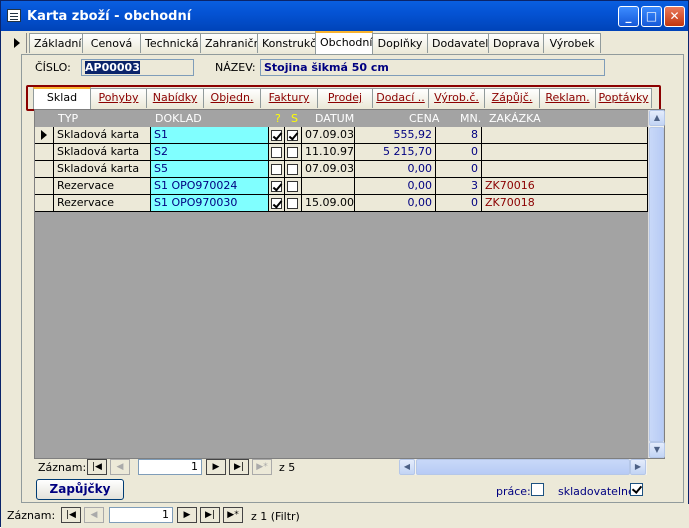  What do you see at coordinates (210, 169) in the screenshot?
I see `cell-doklad: S5` at bounding box center [210, 169].